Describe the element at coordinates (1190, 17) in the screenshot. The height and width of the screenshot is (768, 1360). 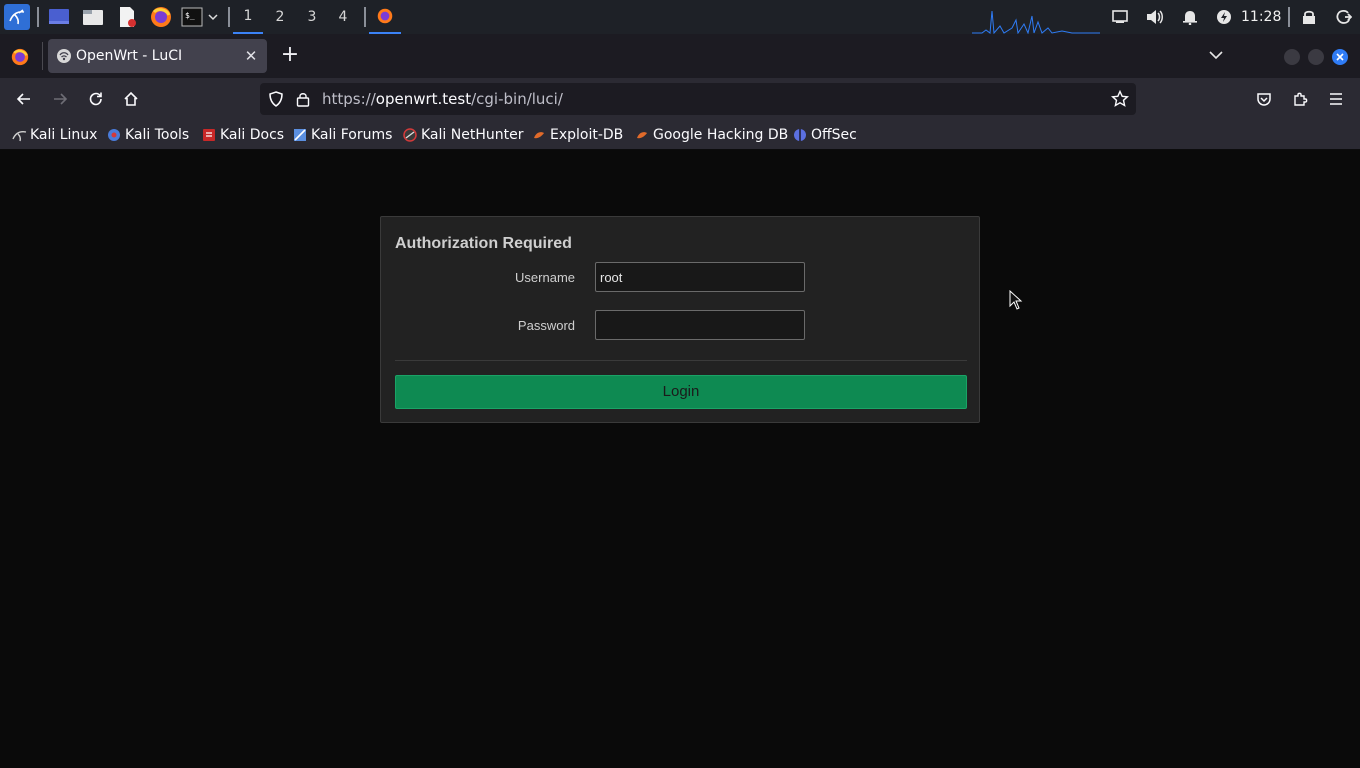
I see `notifications-icon` at that location.